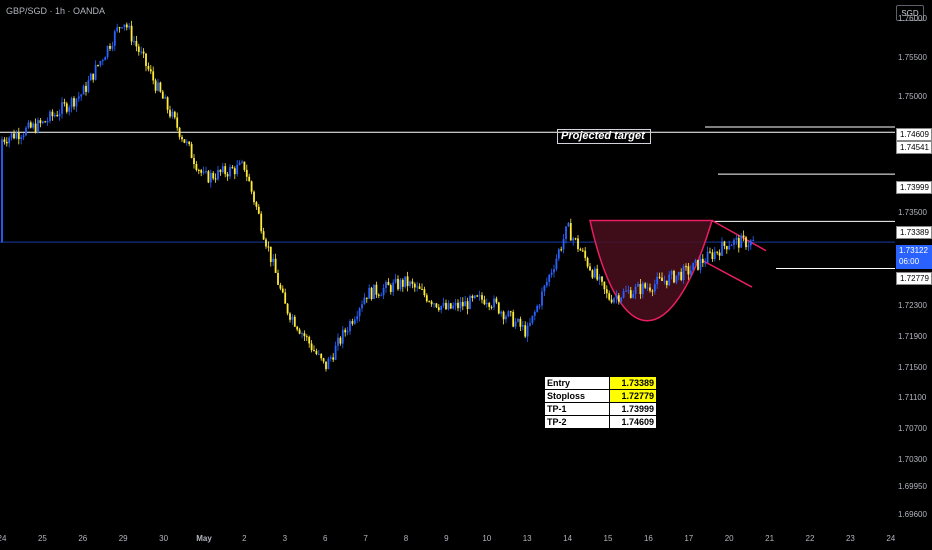 Image resolution: width=932 pixels, height=550 pixels. What do you see at coordinates (633, 383) in the screenshot?
I see `entry-value: 1.73389` at bounding box center [633, 383].